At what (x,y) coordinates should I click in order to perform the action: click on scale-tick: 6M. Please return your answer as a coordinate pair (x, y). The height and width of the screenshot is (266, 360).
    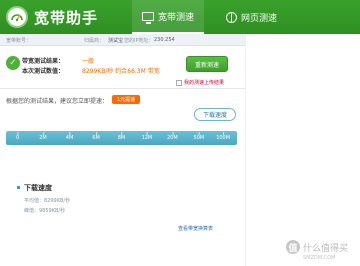
    Looking at the image, I should click on (96, 136).